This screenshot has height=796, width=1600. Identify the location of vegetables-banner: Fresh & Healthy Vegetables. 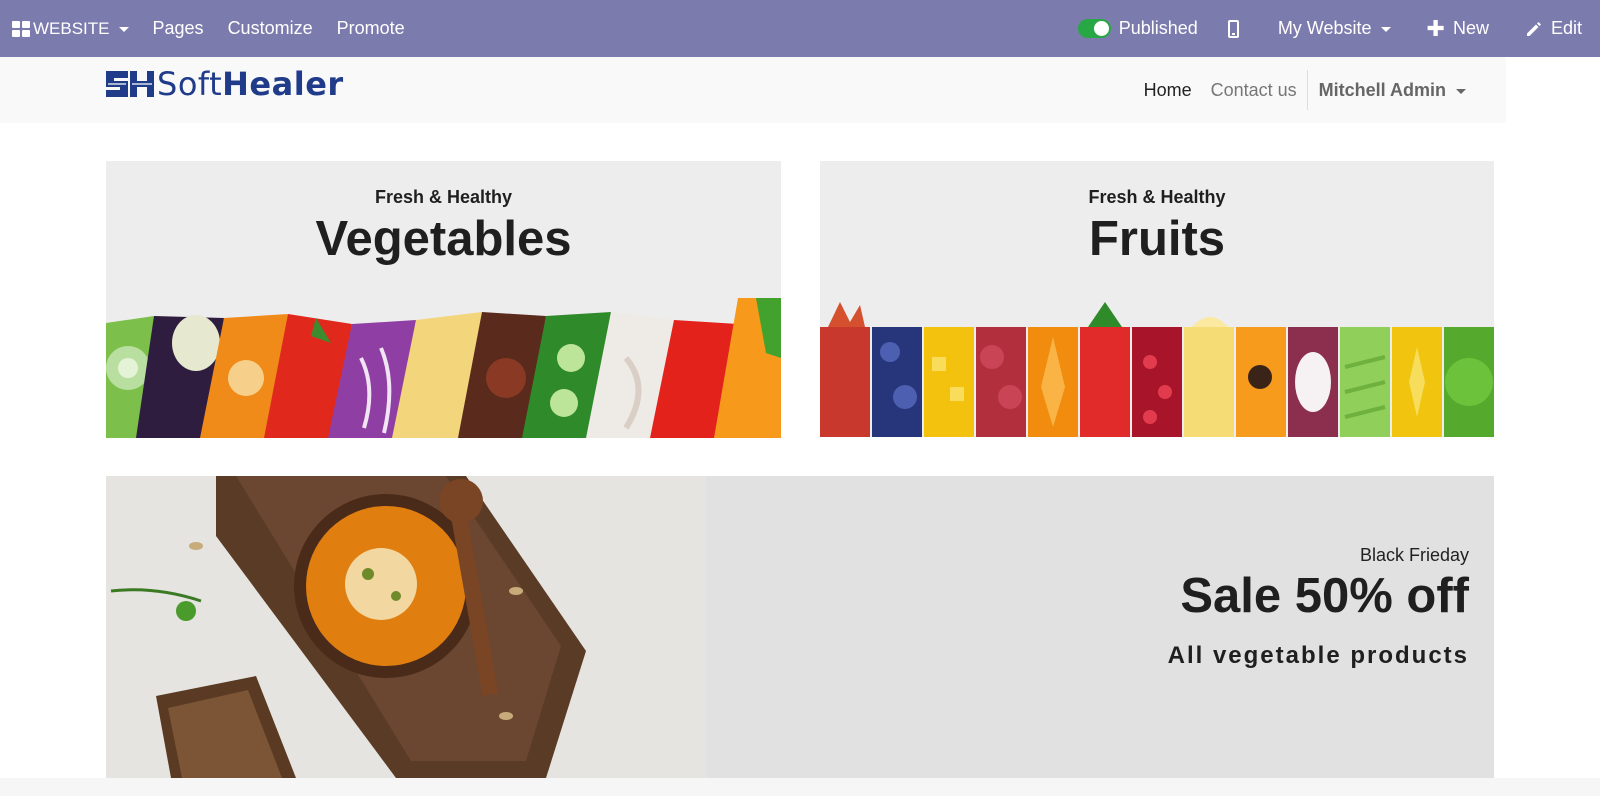
(443, 299).